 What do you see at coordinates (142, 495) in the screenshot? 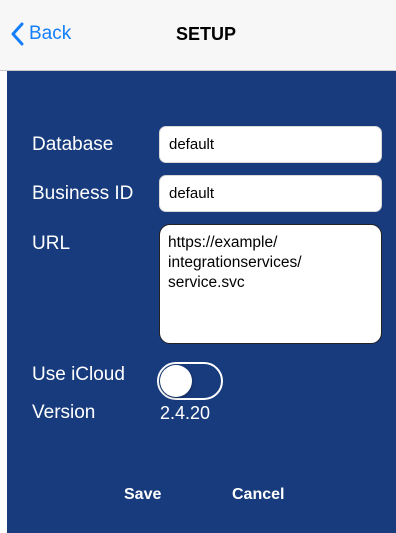
I see `save-button: Save` at bounding box center [142, 495].